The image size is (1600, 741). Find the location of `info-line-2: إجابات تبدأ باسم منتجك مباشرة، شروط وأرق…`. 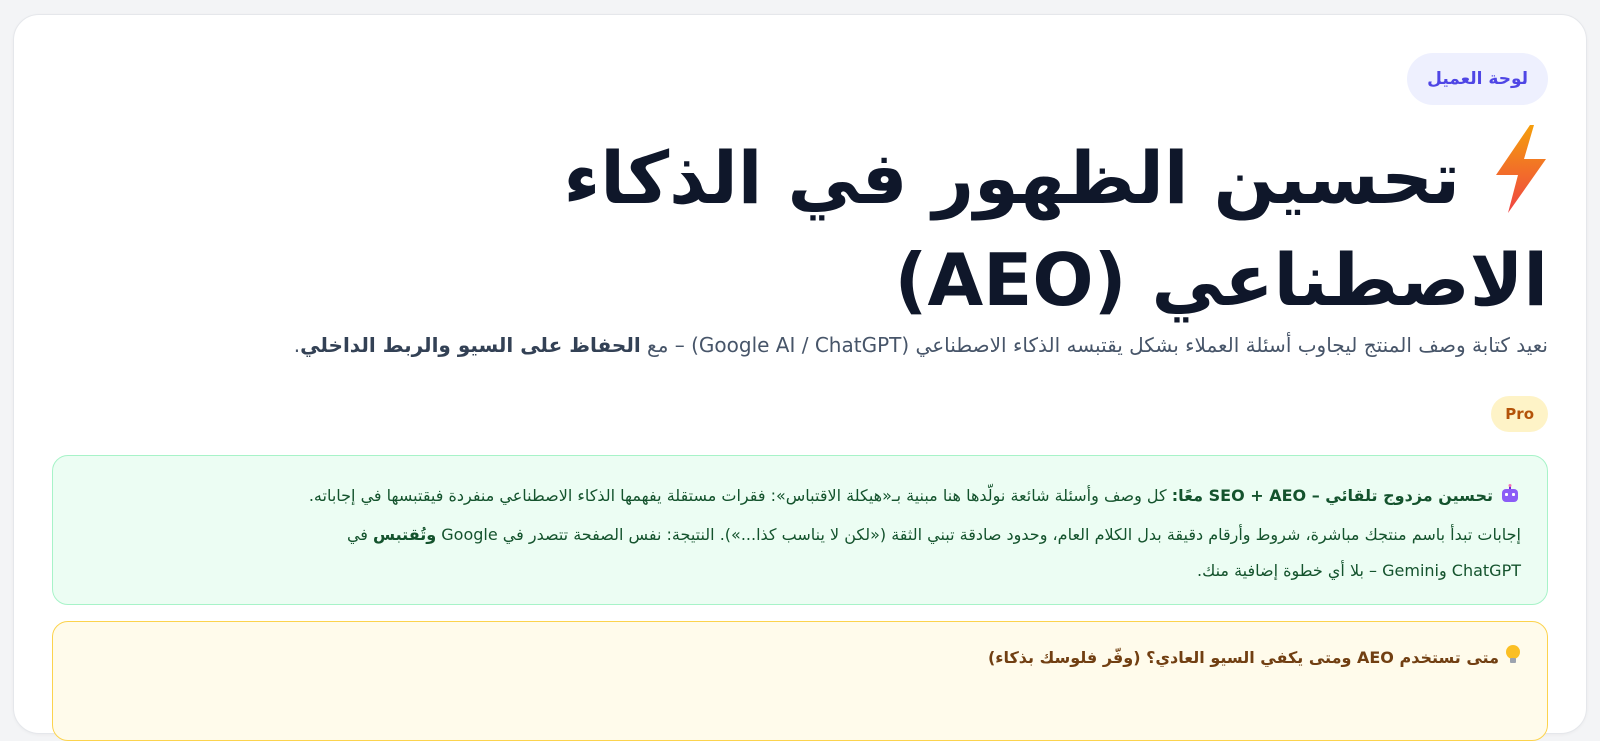

info-line-2: إجابات تبدأ باسم منتجك مباشرة، شروط وأرق… is located at coordinates (933, 534).